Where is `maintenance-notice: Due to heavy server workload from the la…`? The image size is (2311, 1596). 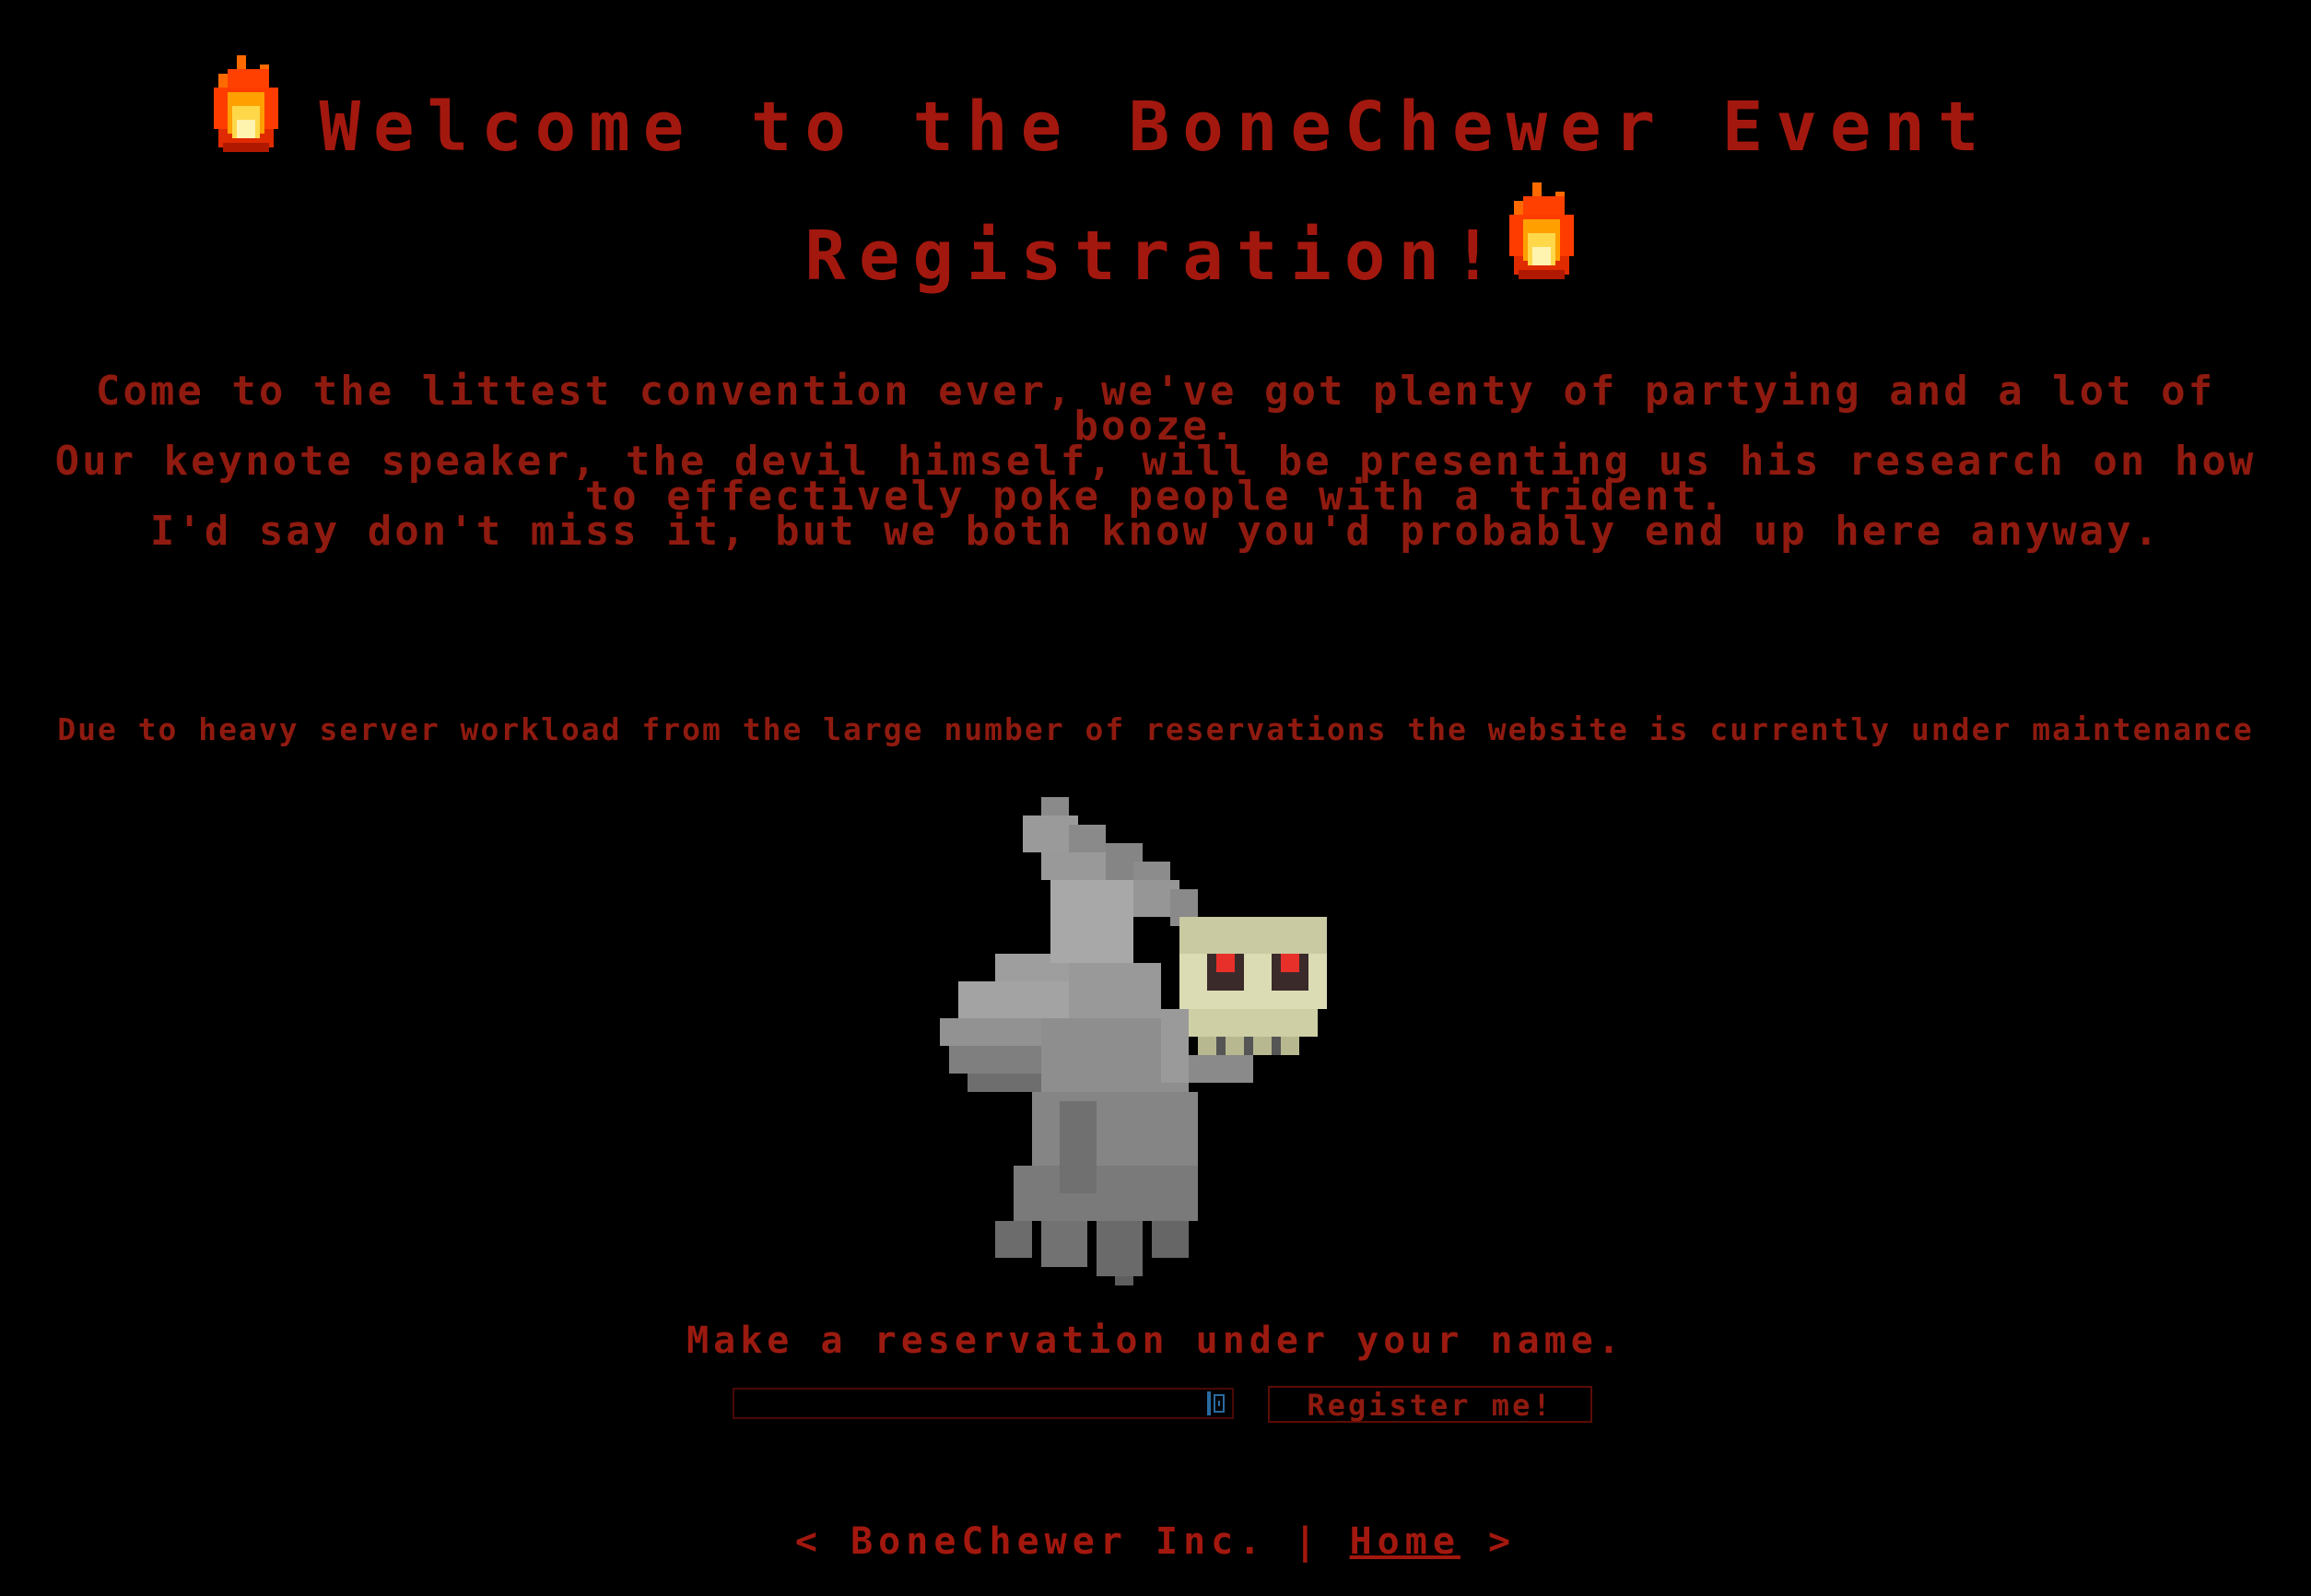 maintenance-notice: Due to heavy server workload from the la… is located at coordinates (1155, 729).